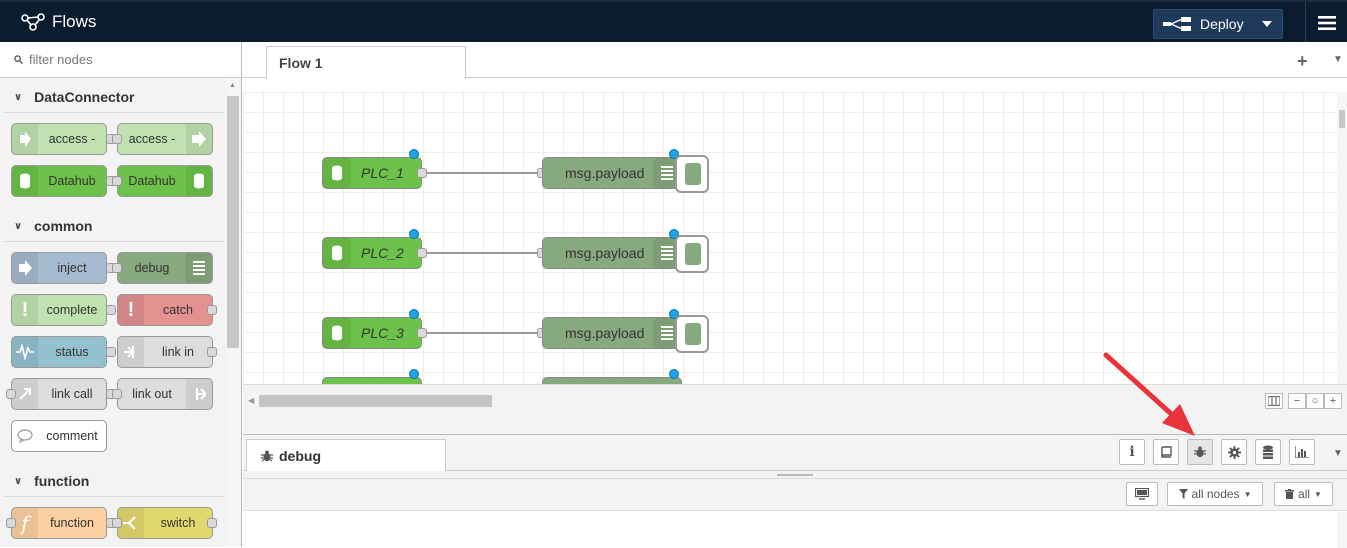 Image resolution: width=1347 pixels, height=548 pixels. I want to click on debug-scrollbar, so click(1342, 530).